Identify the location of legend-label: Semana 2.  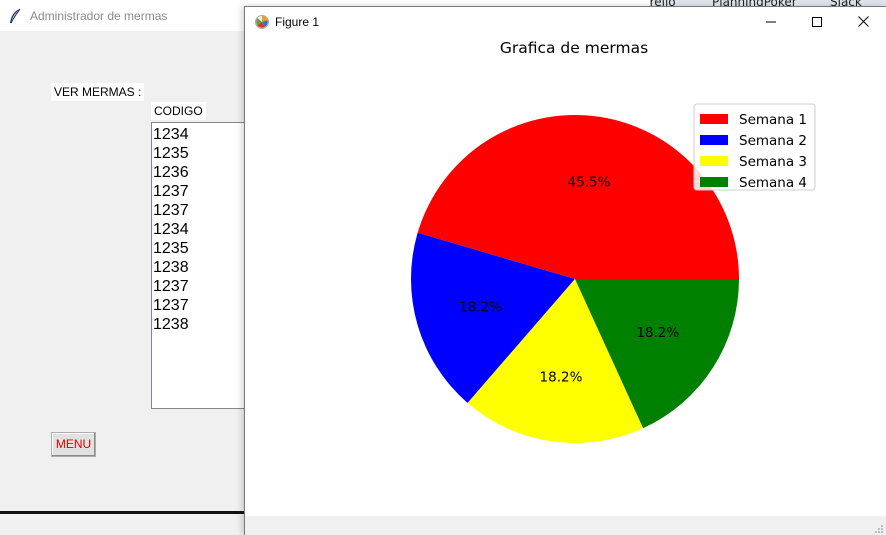
(773, 141).